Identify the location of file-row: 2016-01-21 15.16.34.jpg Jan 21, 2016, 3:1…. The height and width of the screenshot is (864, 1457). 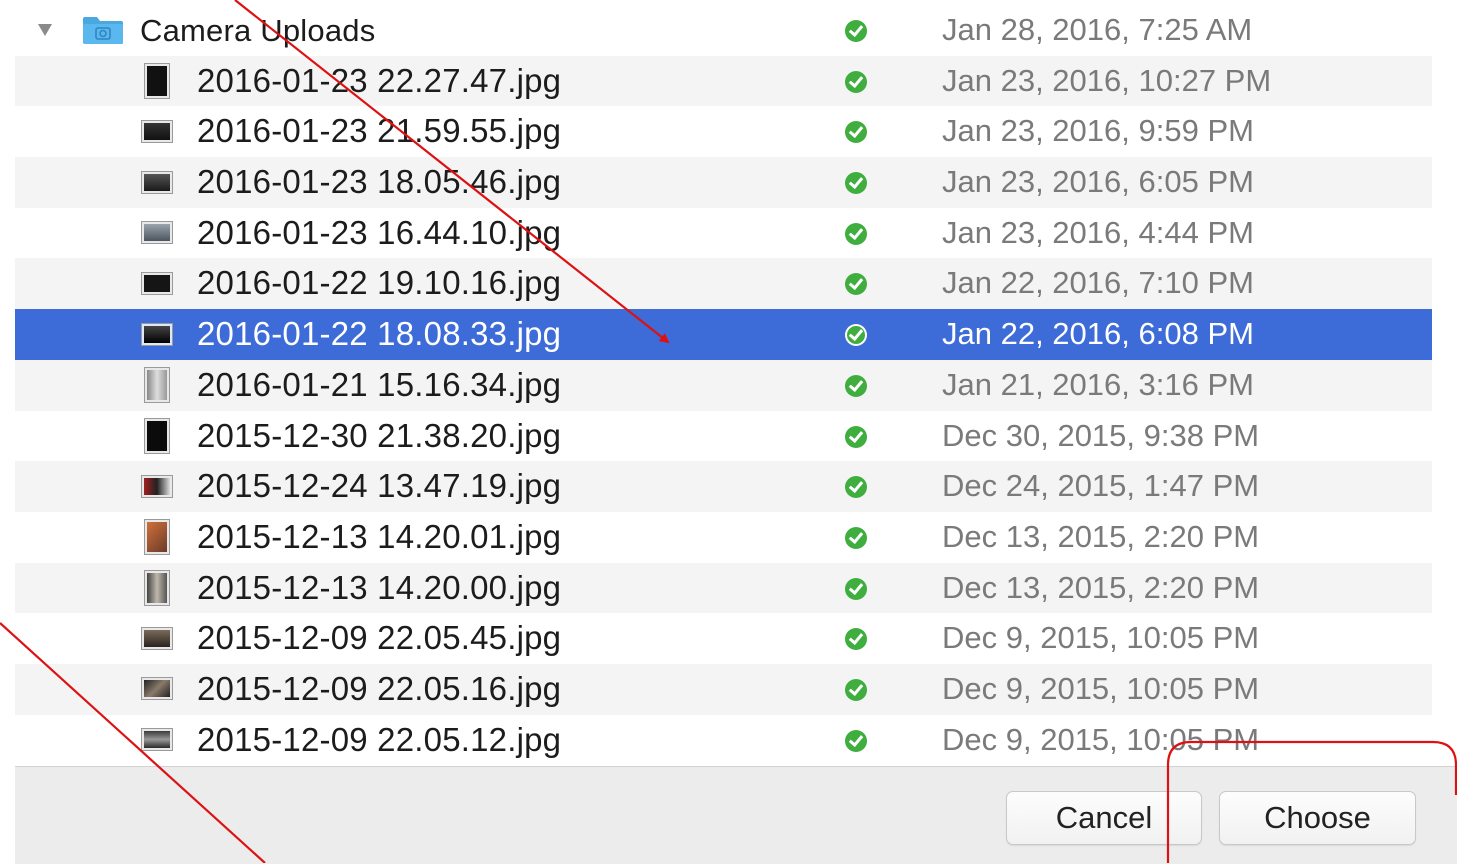
(728, 385).